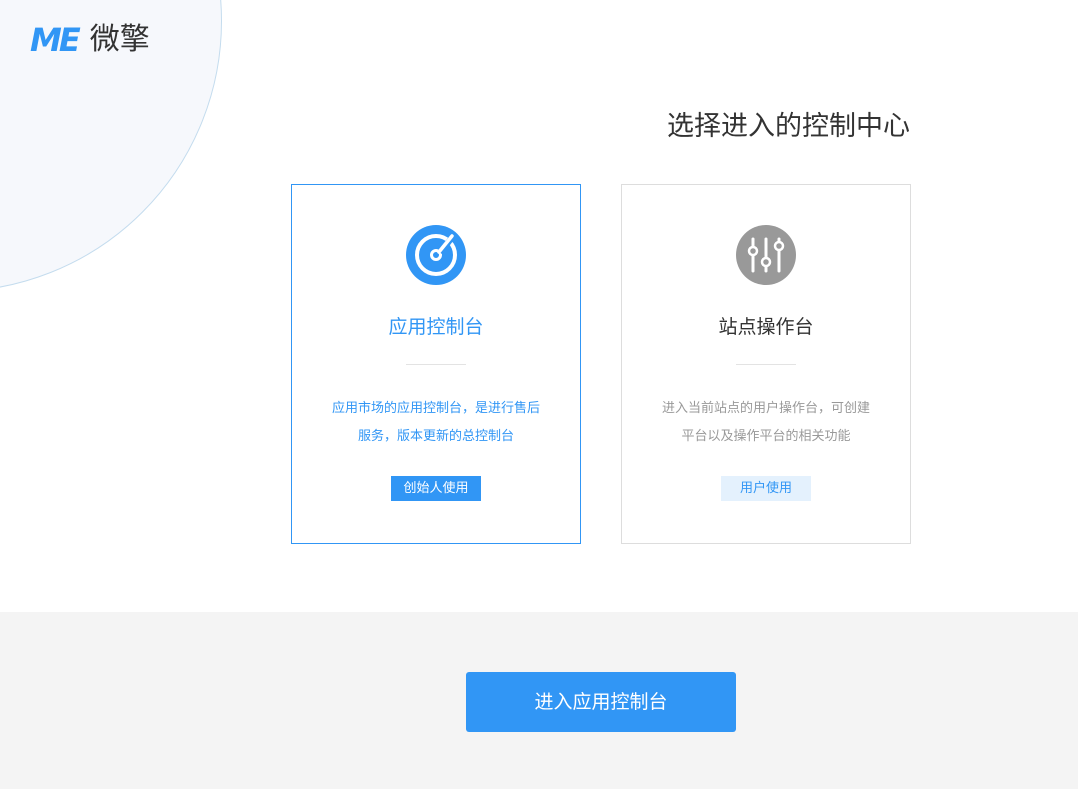 The height and width of the screenshot is (789, 1078). Describe the element at coordinates (55, 40) in the screenshot. I see `logo-mark: ME` at that location.